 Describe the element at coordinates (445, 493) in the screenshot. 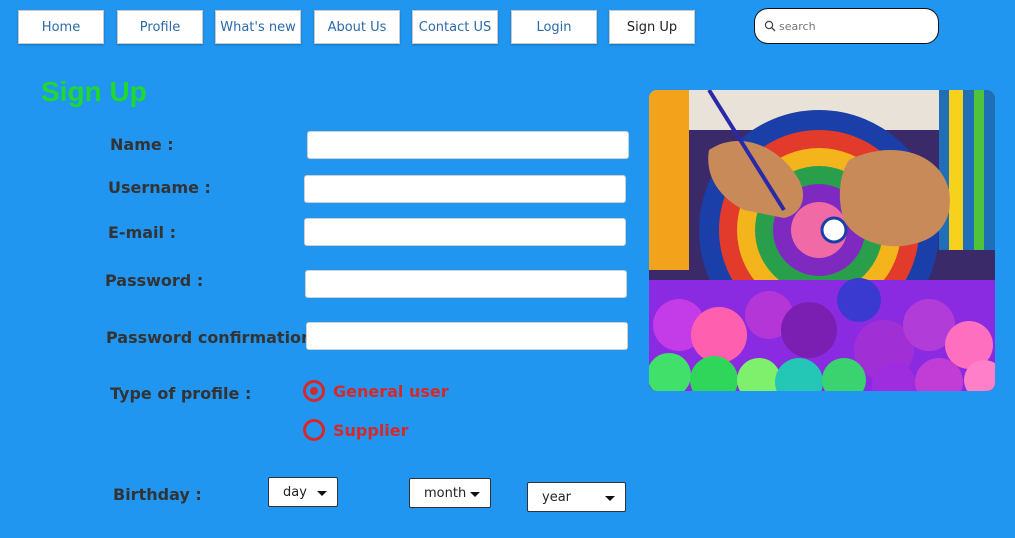

I see `month-select-value: month` at that location.